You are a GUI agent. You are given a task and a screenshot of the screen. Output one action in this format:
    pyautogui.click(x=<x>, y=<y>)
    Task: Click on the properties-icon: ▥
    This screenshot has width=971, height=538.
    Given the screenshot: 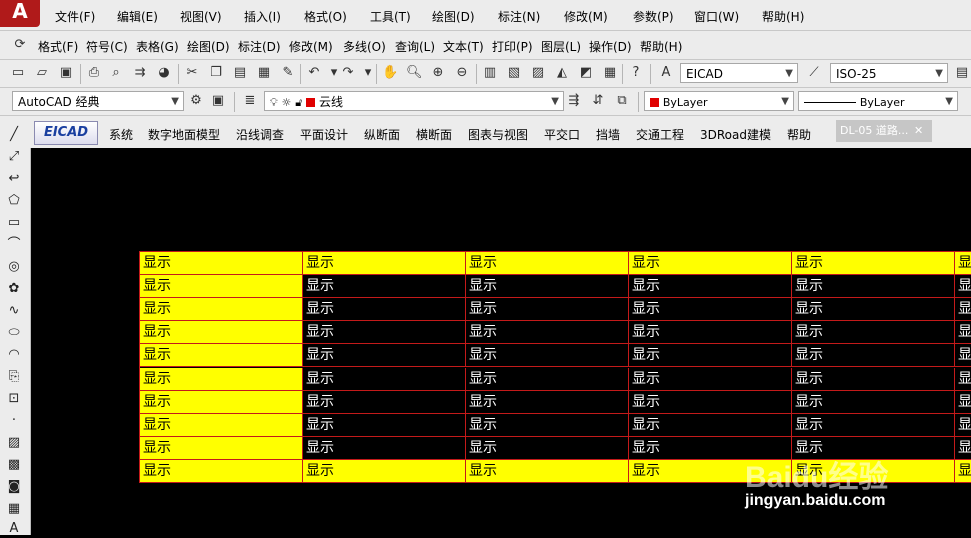 What is the action you would take?
    pyautogui.click(x=490, y=73)
    